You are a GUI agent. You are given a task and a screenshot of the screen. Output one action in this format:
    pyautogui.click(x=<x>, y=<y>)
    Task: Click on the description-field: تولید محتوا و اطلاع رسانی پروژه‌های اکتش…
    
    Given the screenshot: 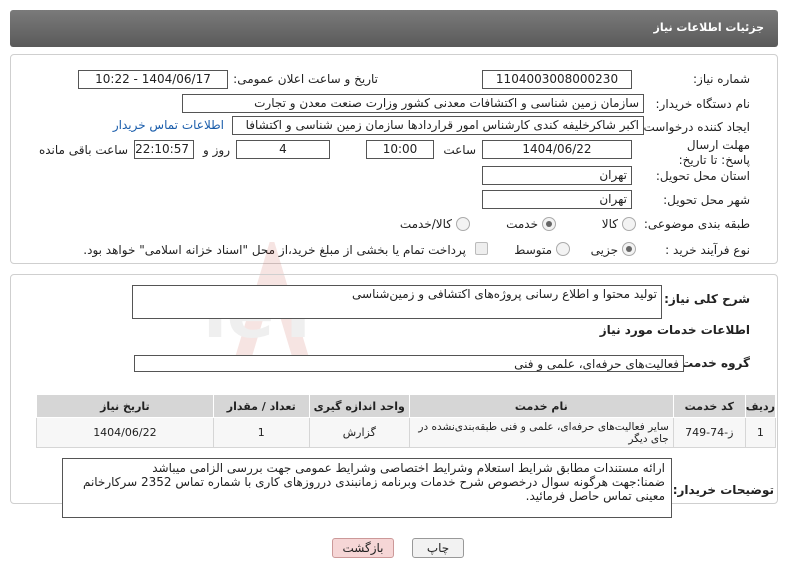 What is the action you would take?
    pyautogui.click(x=397, y=302)
    